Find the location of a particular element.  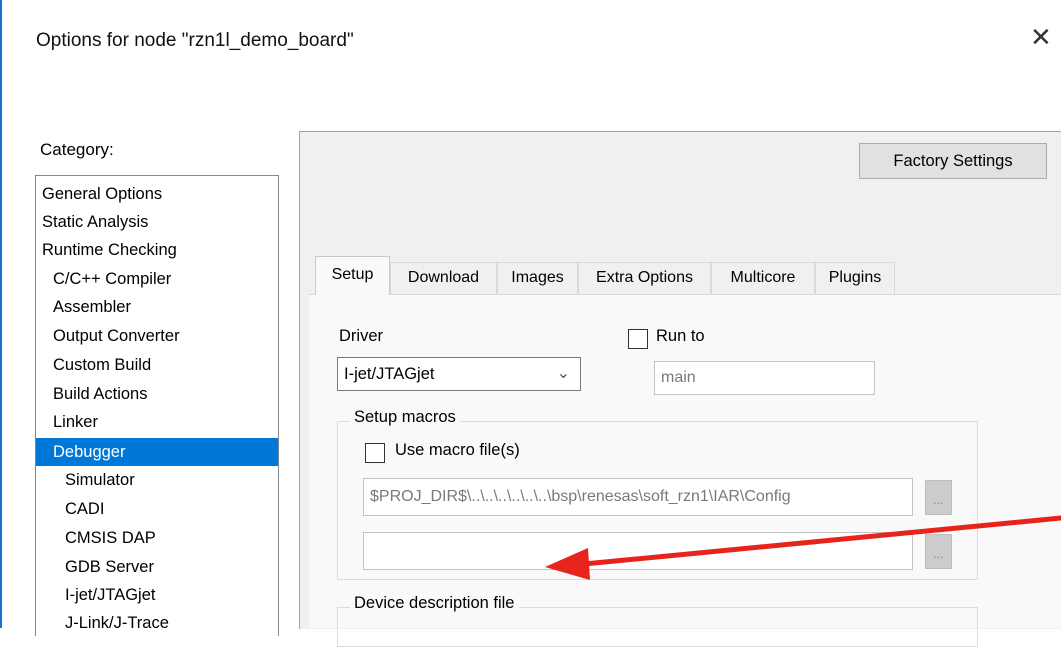

category-item-static-analysis: Static Analysis is located at coordinates (157, 222).